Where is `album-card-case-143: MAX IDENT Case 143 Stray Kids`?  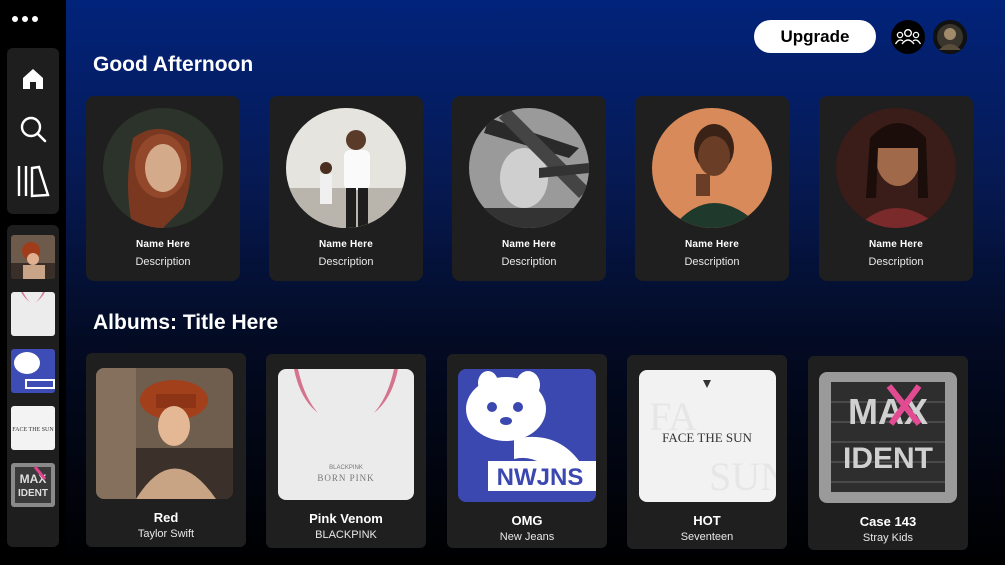 album-card-case-143: MAX IDENT Case 143 Stray Kids is located at coordinates (888, 453).